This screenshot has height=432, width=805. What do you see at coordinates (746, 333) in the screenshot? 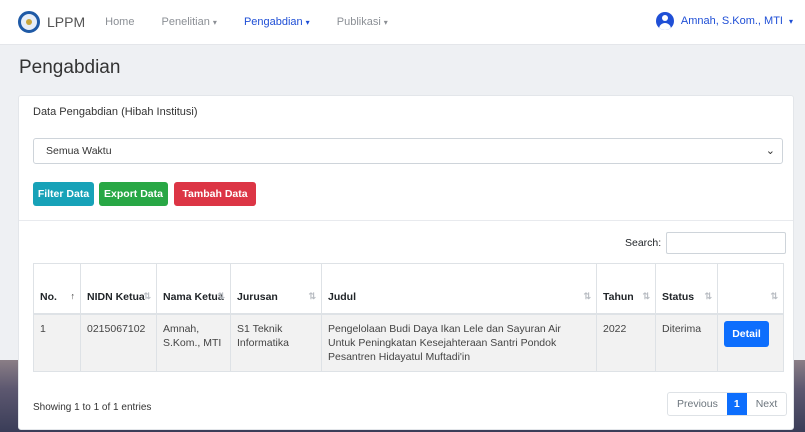
I see `detail-button: Detail` at bounding box center [746, 333].